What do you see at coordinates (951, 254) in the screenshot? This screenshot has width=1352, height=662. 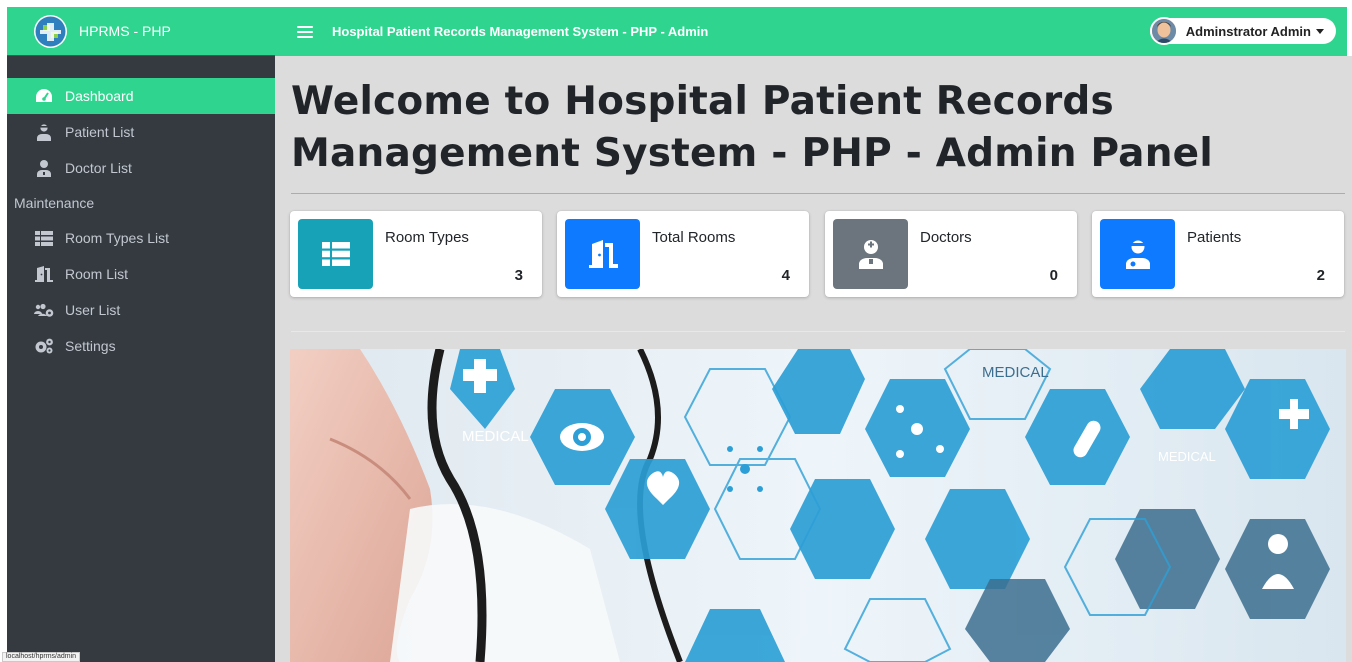 I see `info-box-doctors: Doctors 0` at bounding box center [951, 254].